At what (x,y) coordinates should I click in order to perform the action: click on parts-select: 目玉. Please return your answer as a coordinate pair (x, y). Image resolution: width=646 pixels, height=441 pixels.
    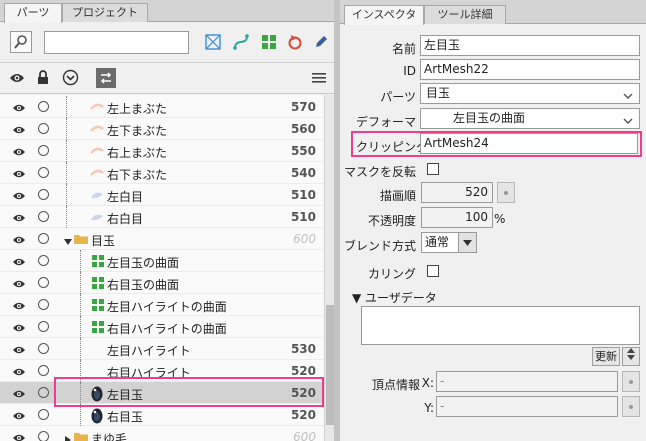
    Looking at the image, I should click on (530, 93).